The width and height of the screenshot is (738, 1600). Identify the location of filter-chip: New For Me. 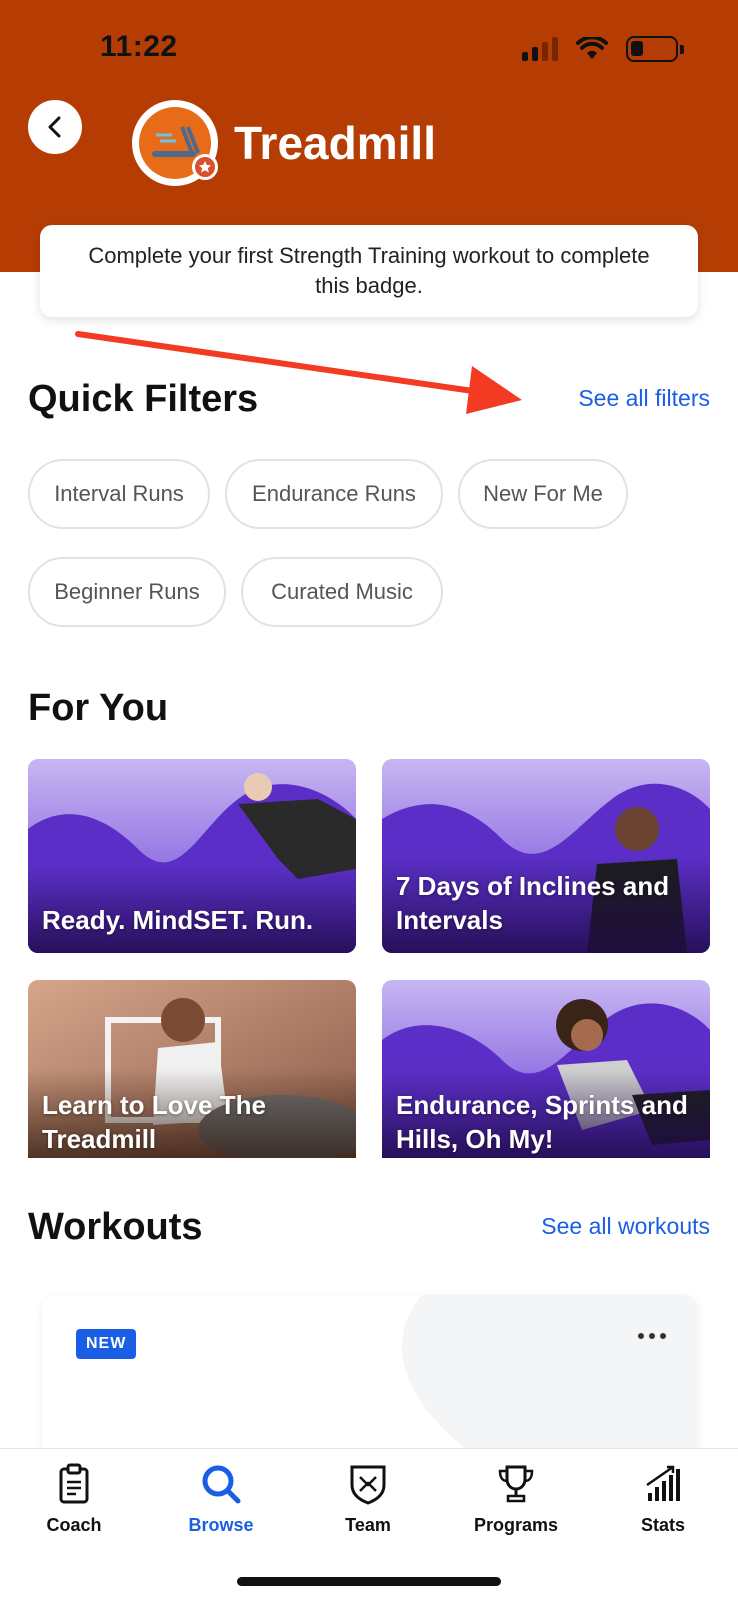
(543, 494).